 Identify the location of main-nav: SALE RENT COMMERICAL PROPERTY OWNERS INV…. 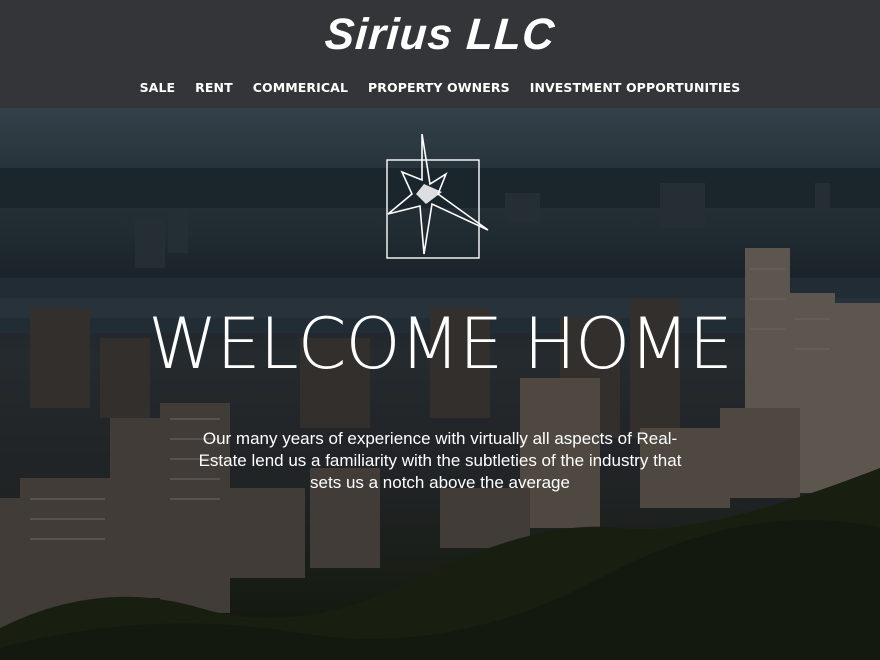
(440, 87).